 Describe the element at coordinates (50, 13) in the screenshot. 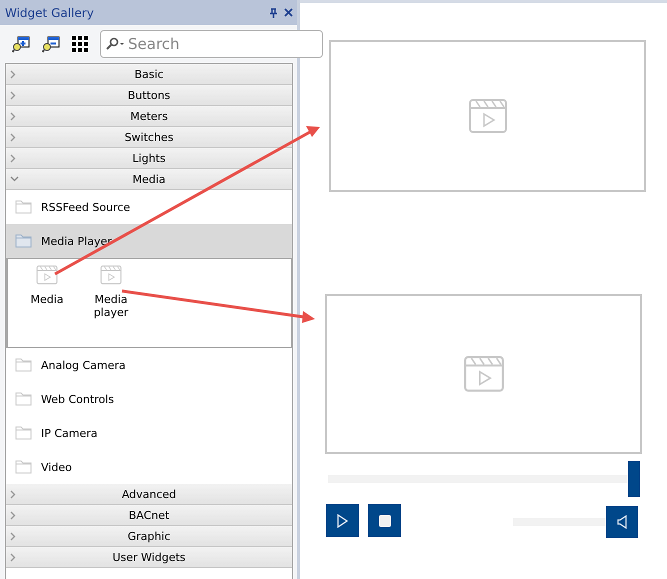

I see `panel-title: Widget Gallery` at that location.